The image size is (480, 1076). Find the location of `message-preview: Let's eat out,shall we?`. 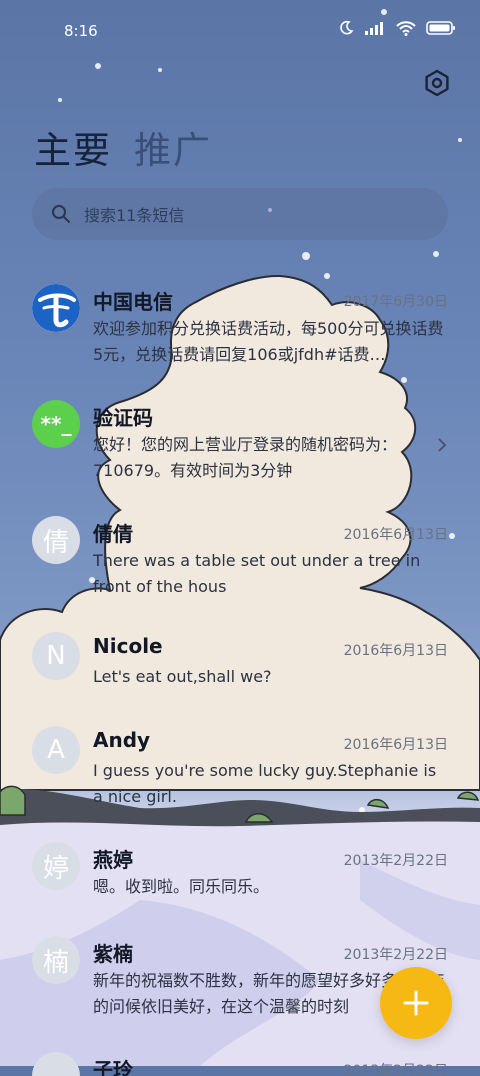

message-preview: Let's eat out,shall we? is located at coordinates (182, 676).